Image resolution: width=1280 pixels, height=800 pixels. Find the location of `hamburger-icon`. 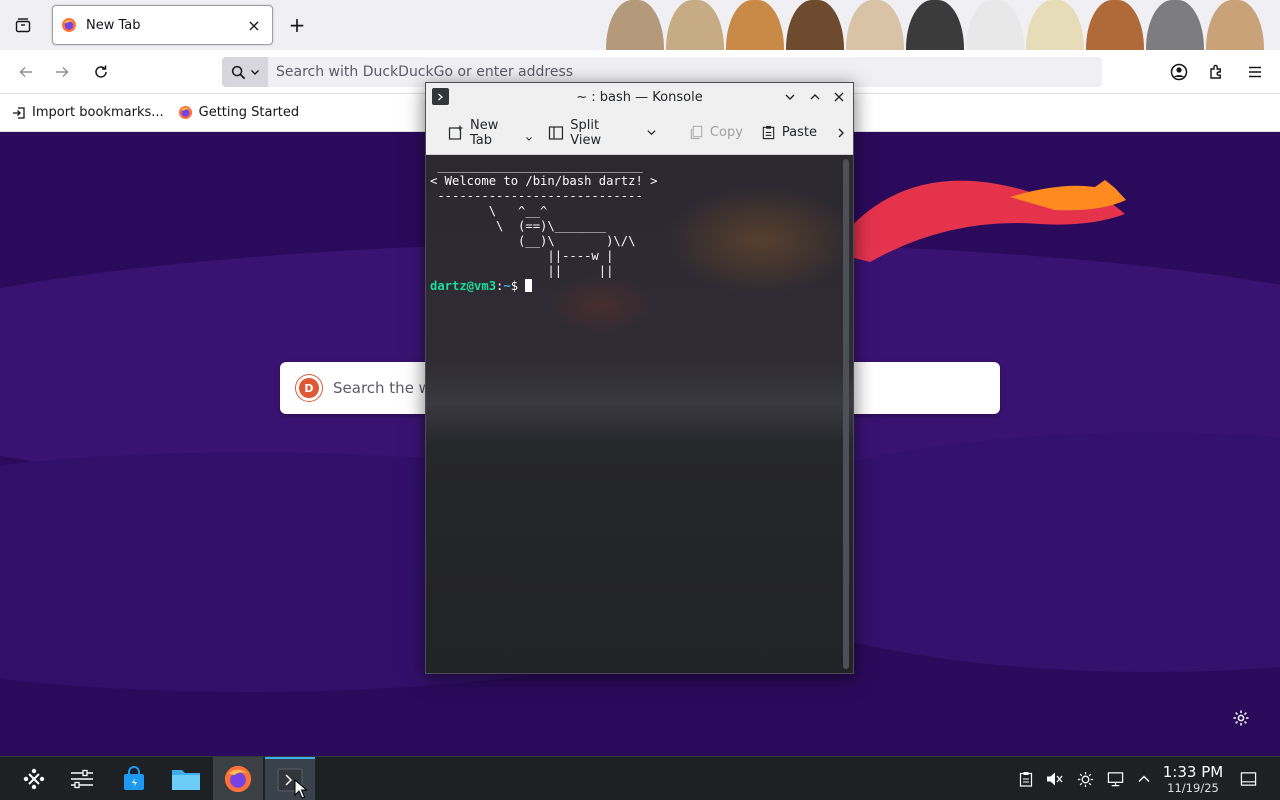

hamburger-icon is located at coordinates (1255, 72).